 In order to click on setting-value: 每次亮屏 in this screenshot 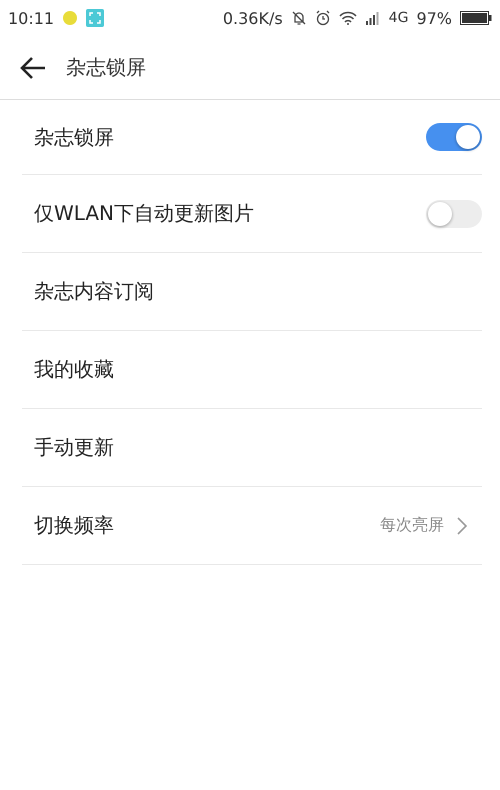, I will do `click(412, 525)`.